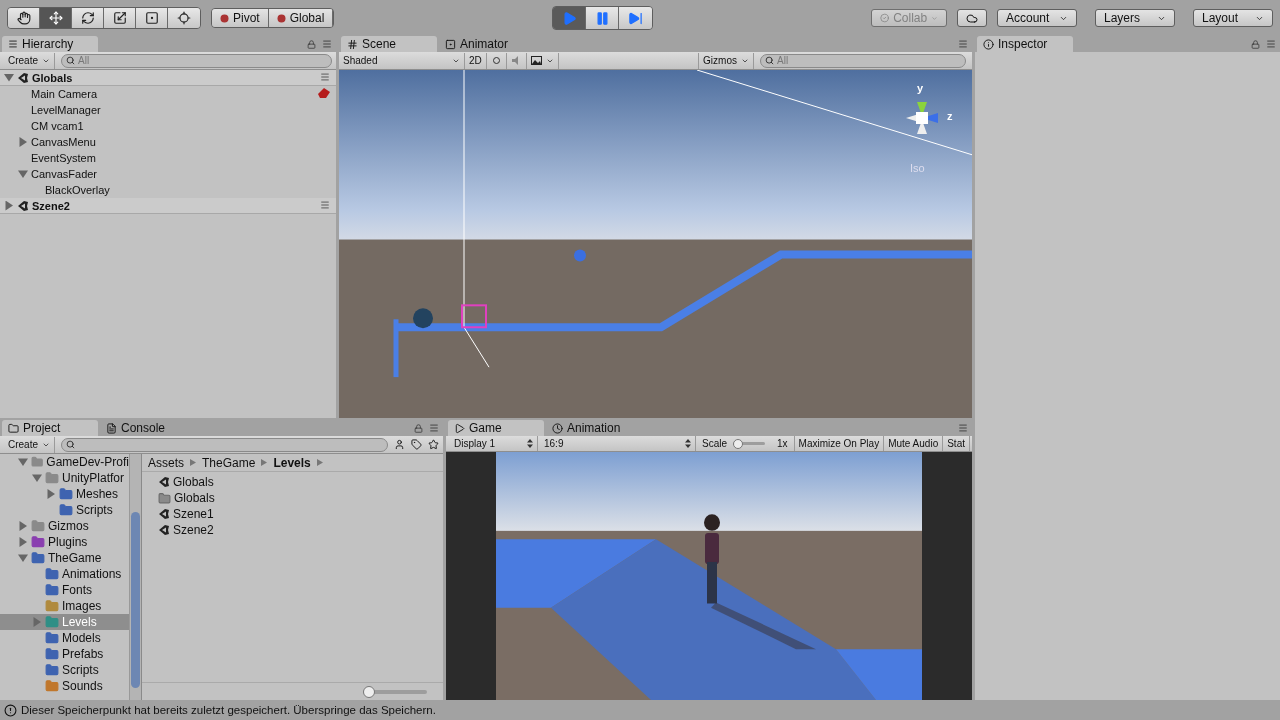  What do you see at coordinates (603, 18) in the screenshot?
I see `pause-button` at bounding box center [603, 18].